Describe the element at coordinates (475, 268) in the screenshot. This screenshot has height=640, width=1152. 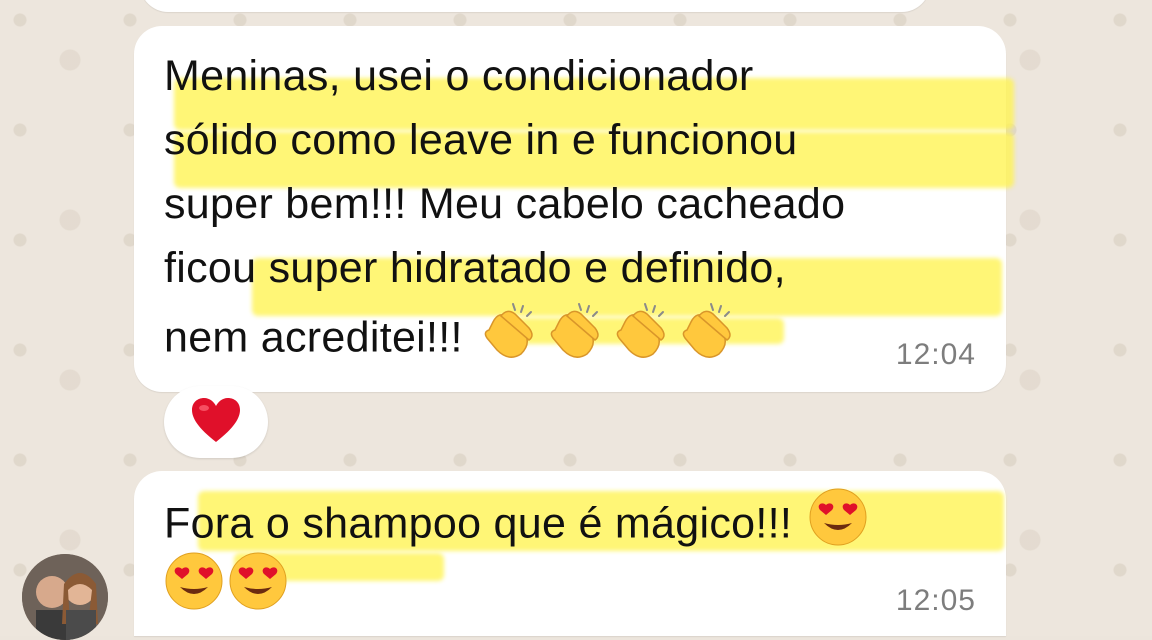
I see `message-line: ficou super hidratado e definido,` at that location.